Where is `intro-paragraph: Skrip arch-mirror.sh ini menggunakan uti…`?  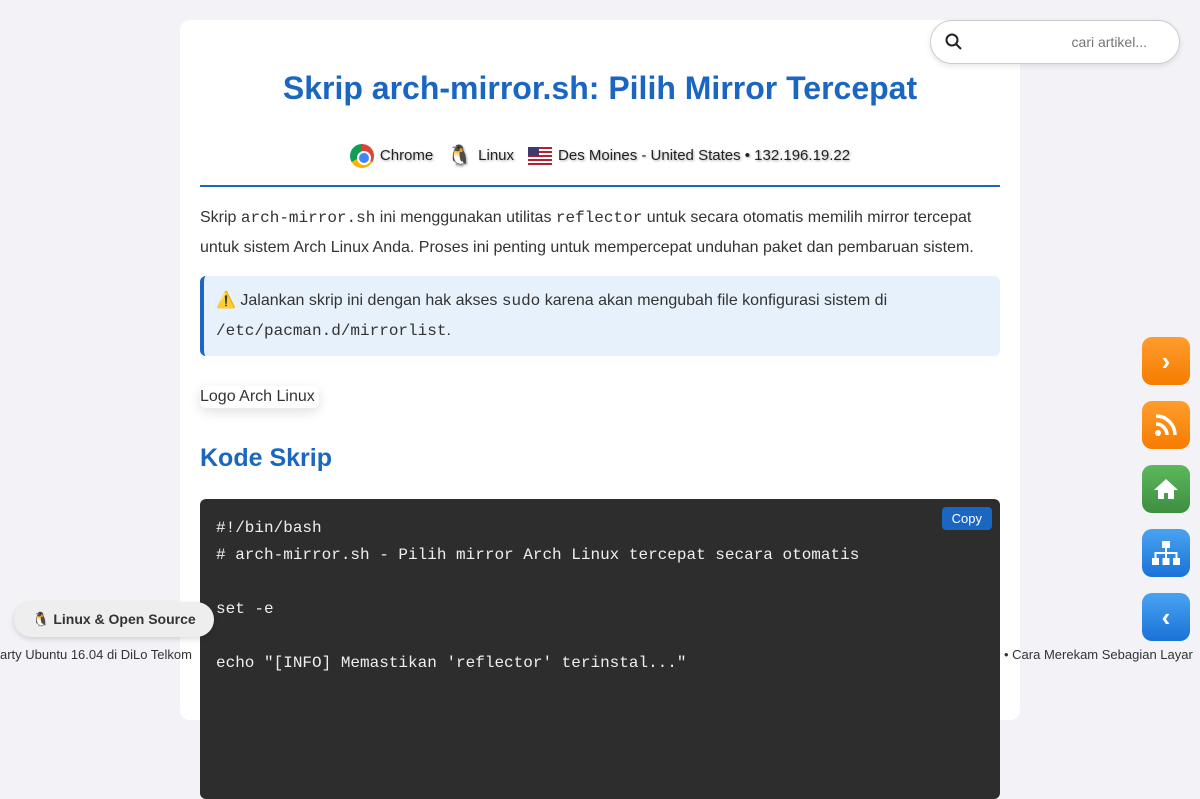
intro-paragraph: Skrip arch-mirror.sh ini menggunakan uti… is located at coordinates (587, 232).